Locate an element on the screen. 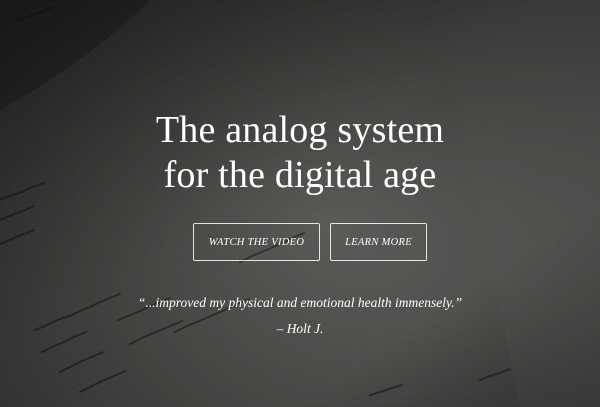  headline-line-2: for the digital age is located at coordinates (300, 175).